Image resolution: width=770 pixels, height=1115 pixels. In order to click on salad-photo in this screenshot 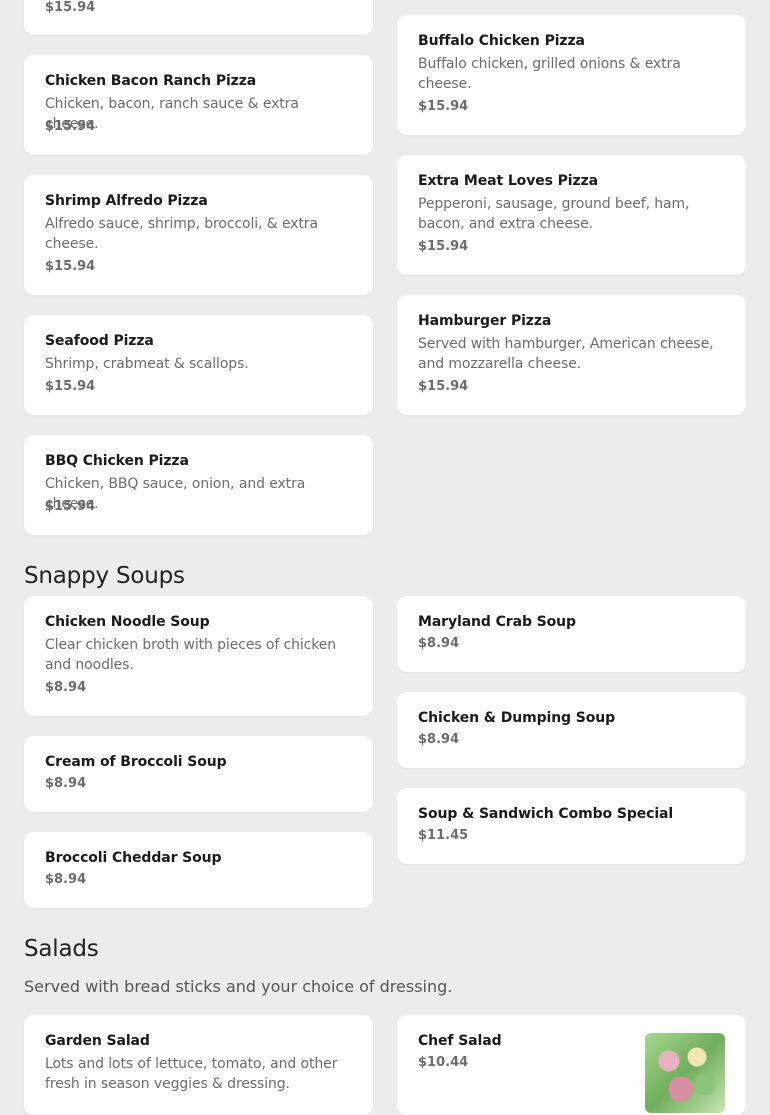, I will do `click(685, 1073)`.